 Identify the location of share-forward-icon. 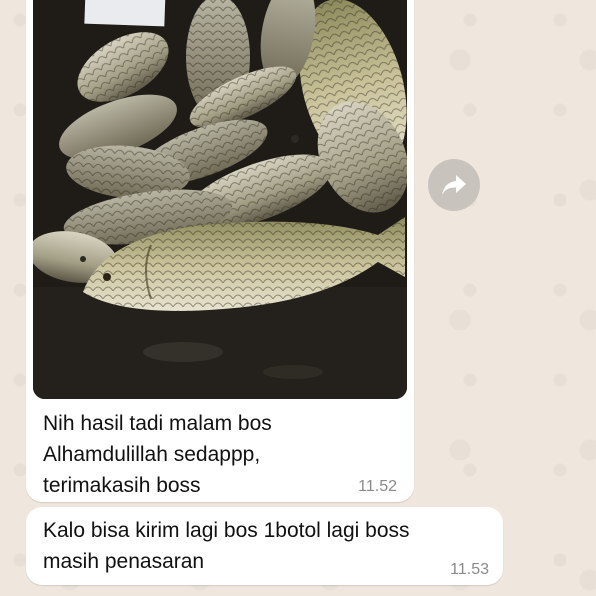
(454, 185).